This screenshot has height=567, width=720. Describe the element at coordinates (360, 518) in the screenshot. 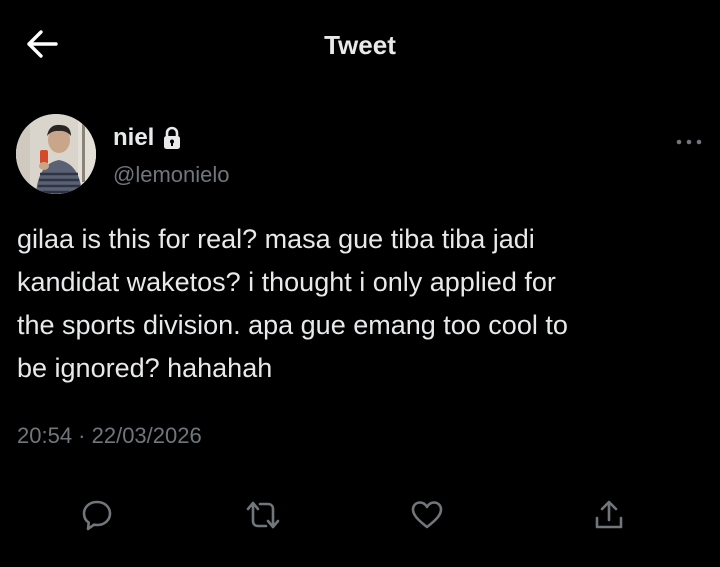

I see `tweet-actions` at that location.